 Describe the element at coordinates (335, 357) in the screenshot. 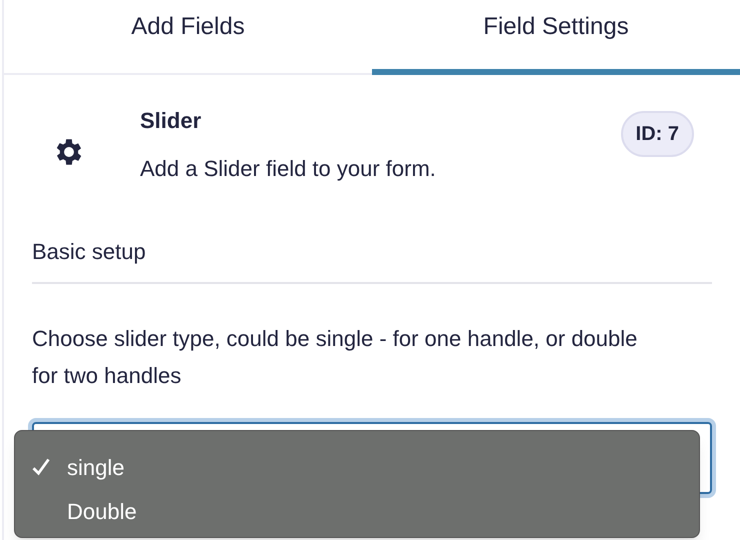

I see `setting-description: Choose slider type, could be single - for one handle, or double for two handles` at that location.